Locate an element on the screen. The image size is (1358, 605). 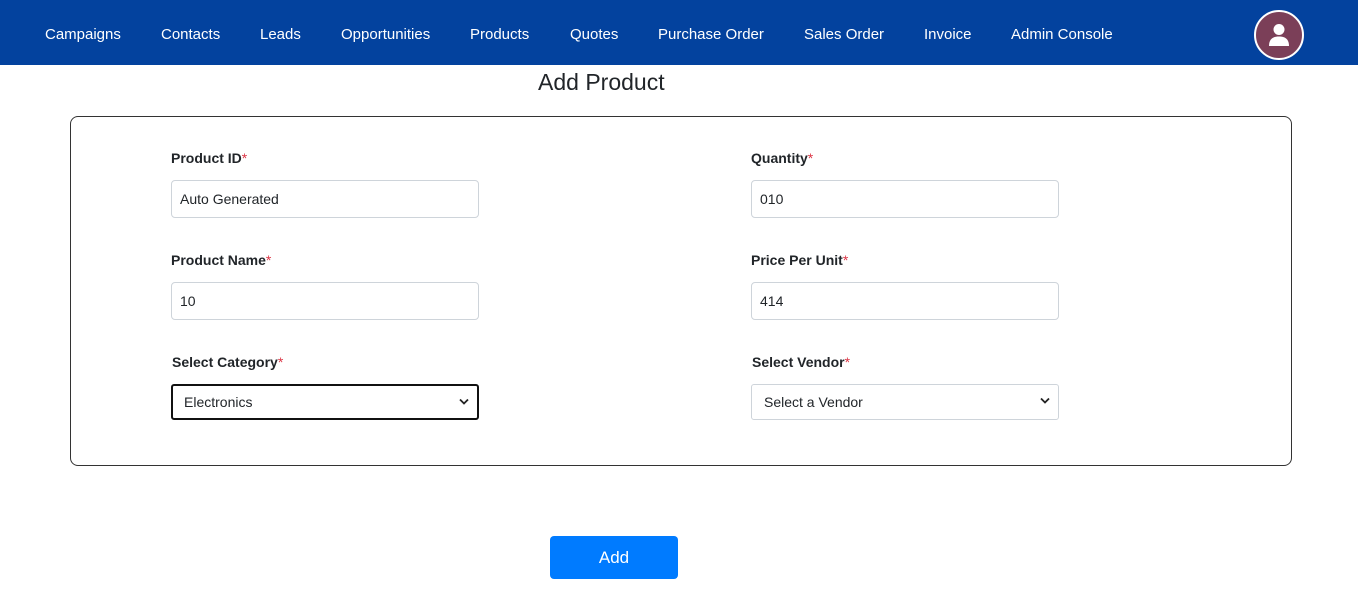
vendor-select: Select a Vendor is located at coordinates (905, 402).